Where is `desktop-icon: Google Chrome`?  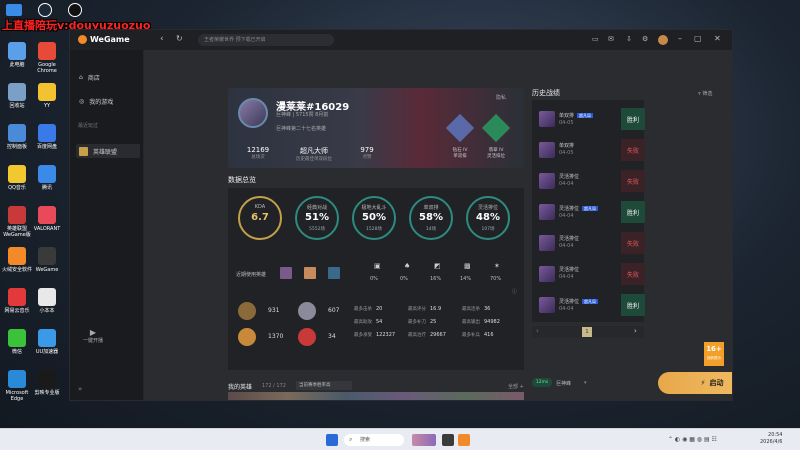
desktop-icon: Google Chrome is located at coordinates (47, 58).